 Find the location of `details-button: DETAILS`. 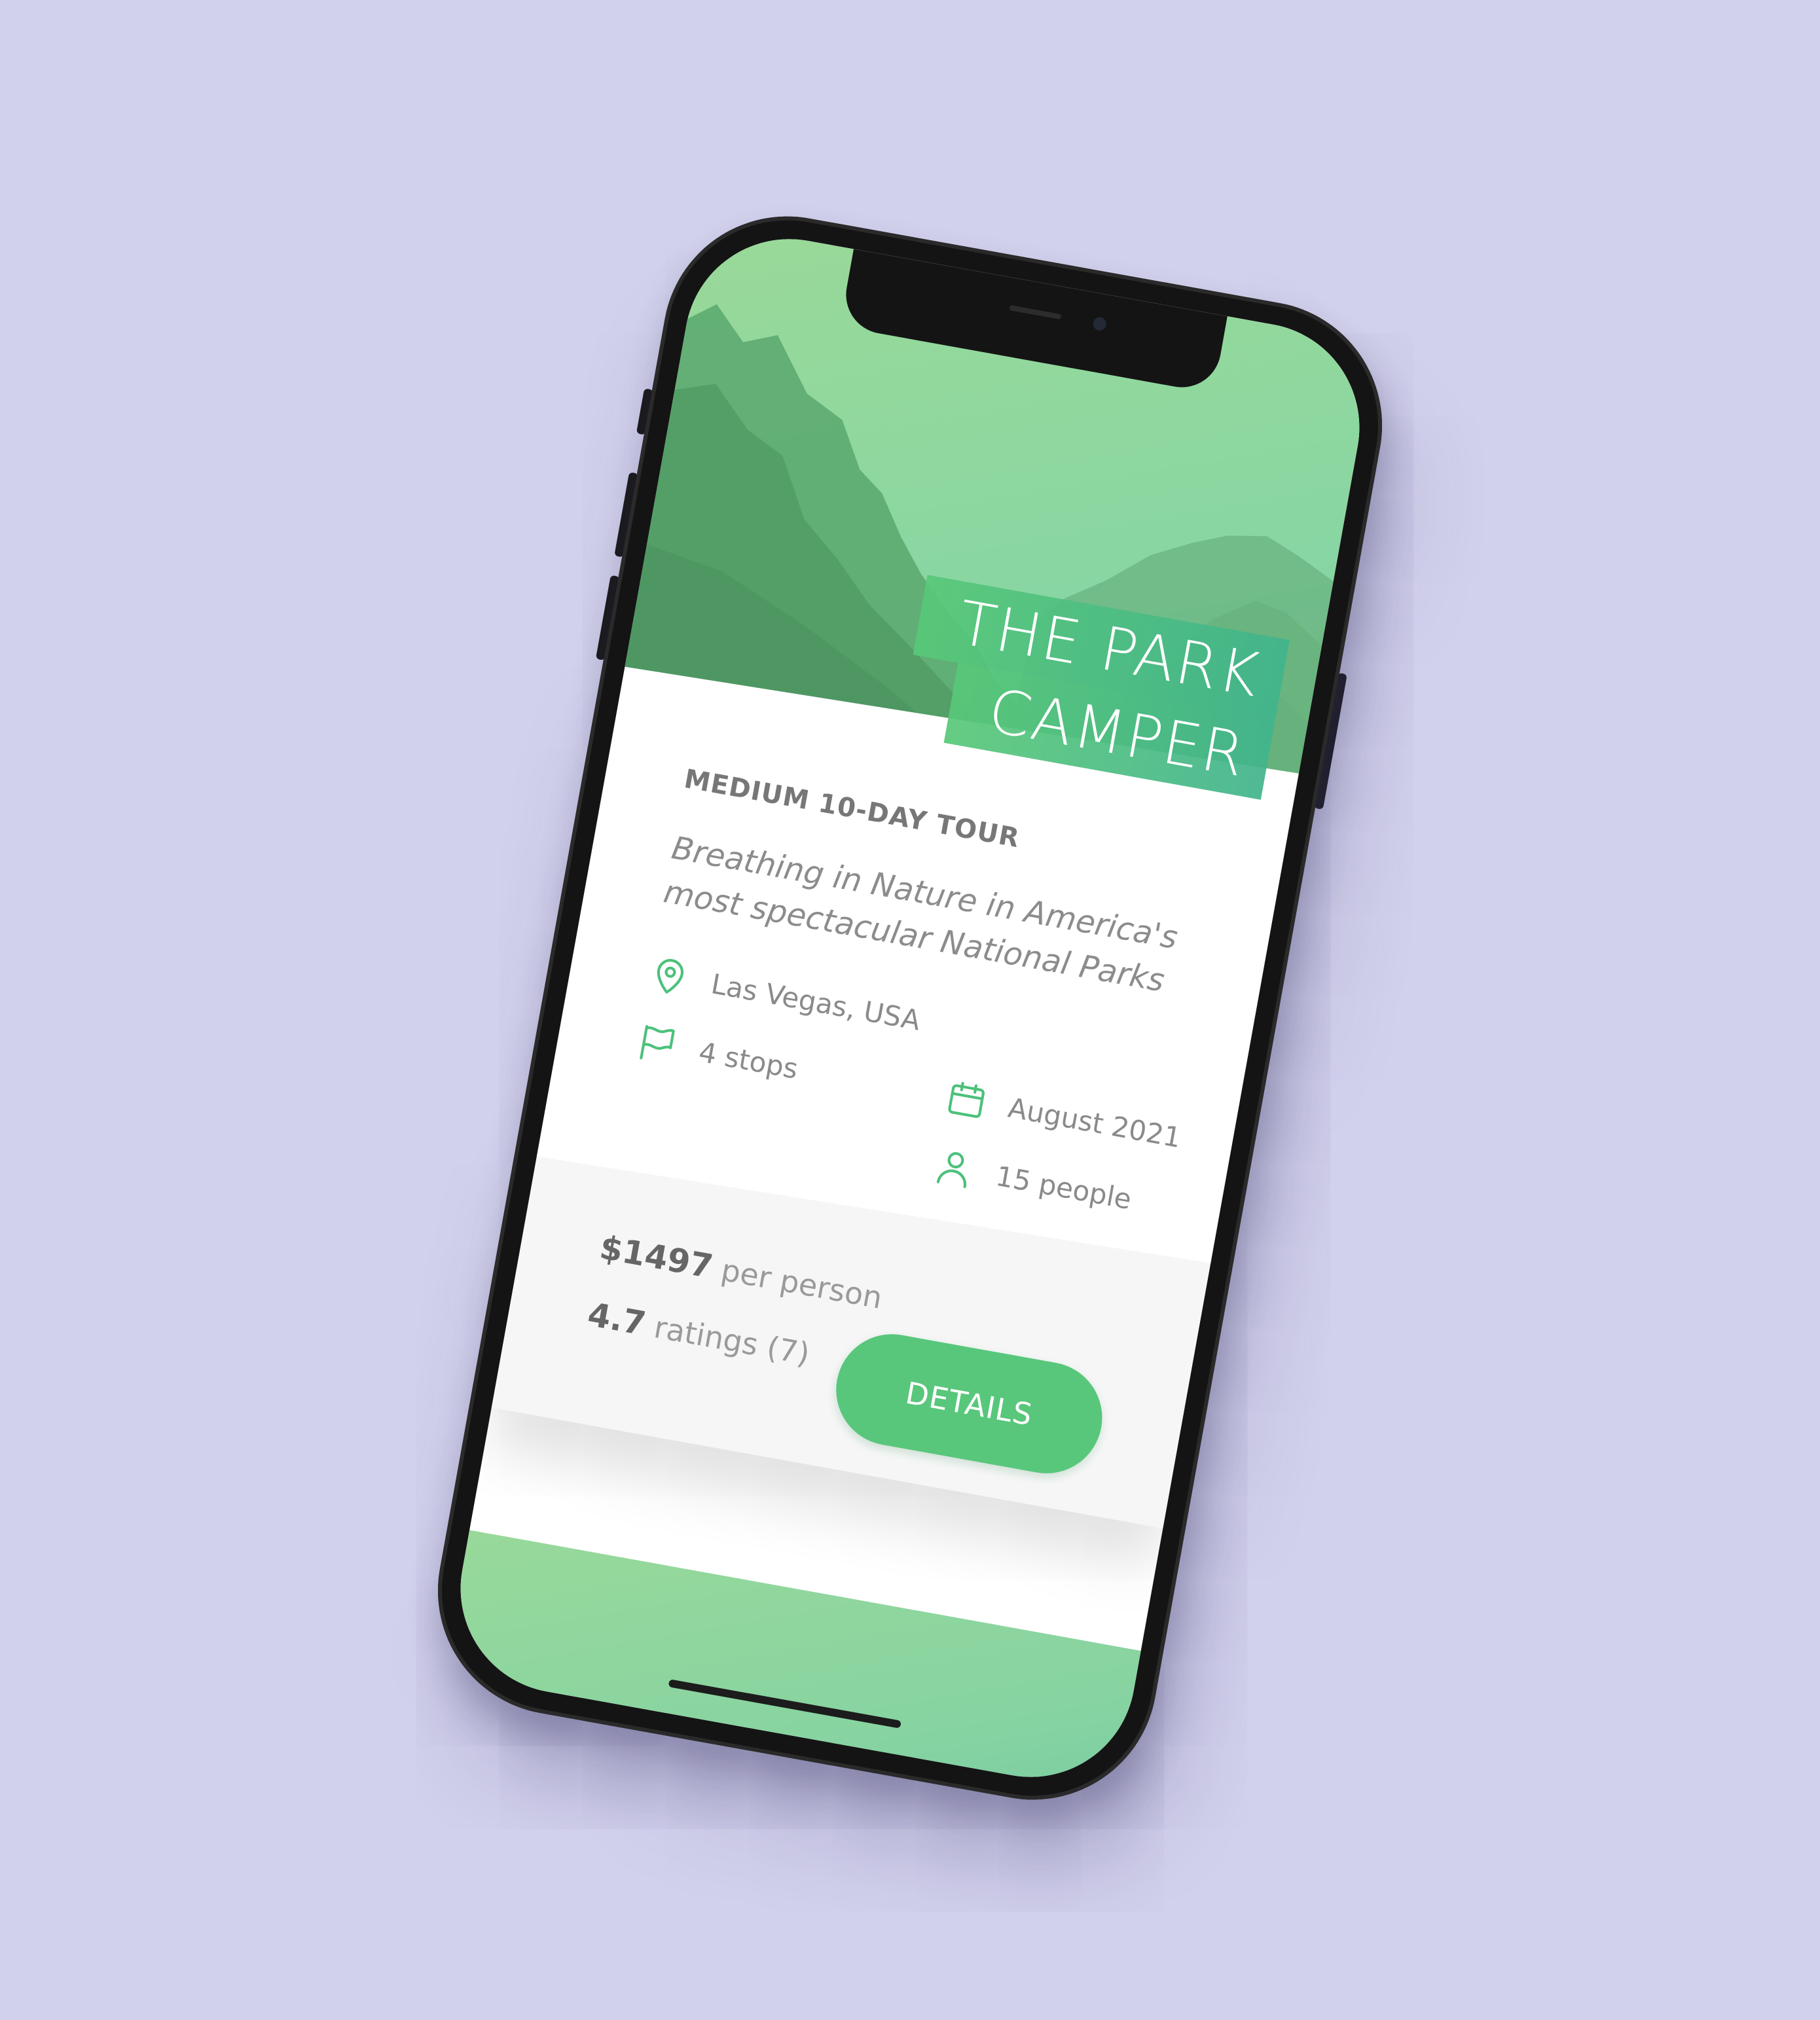

details-button: DETAILS is located at coordinates (969, 1404).